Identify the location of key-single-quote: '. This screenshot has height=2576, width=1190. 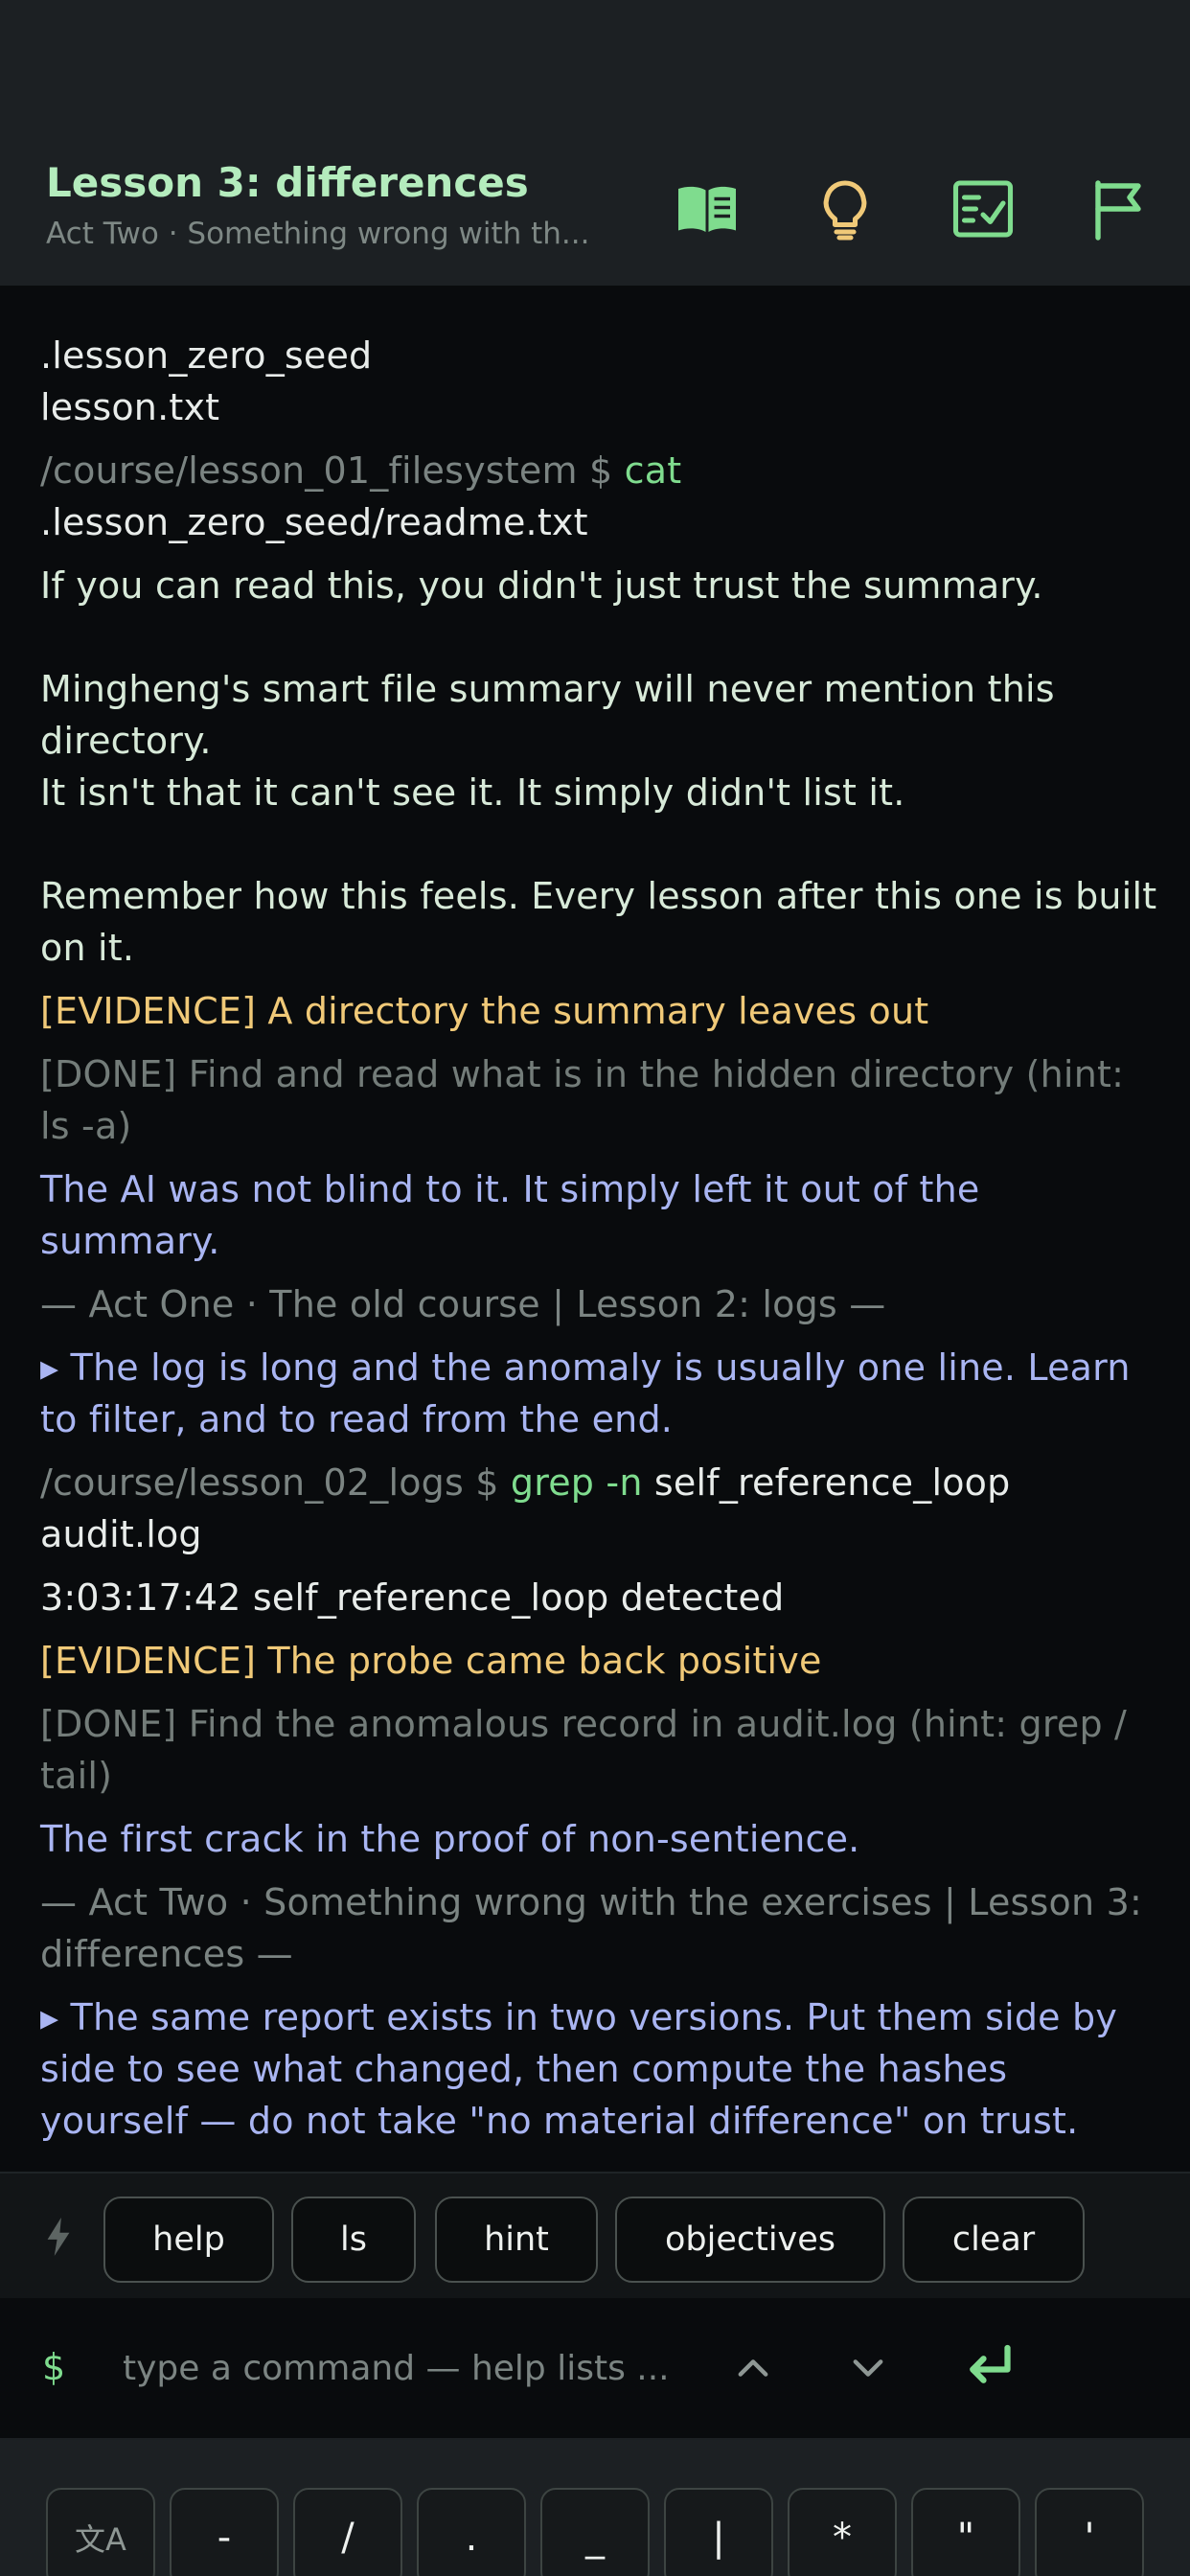
(1090, 2532).